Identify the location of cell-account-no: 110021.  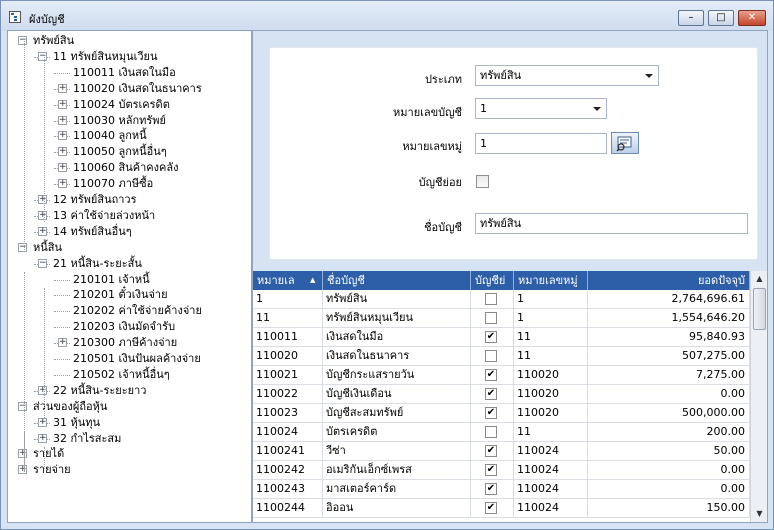
(288, 375).